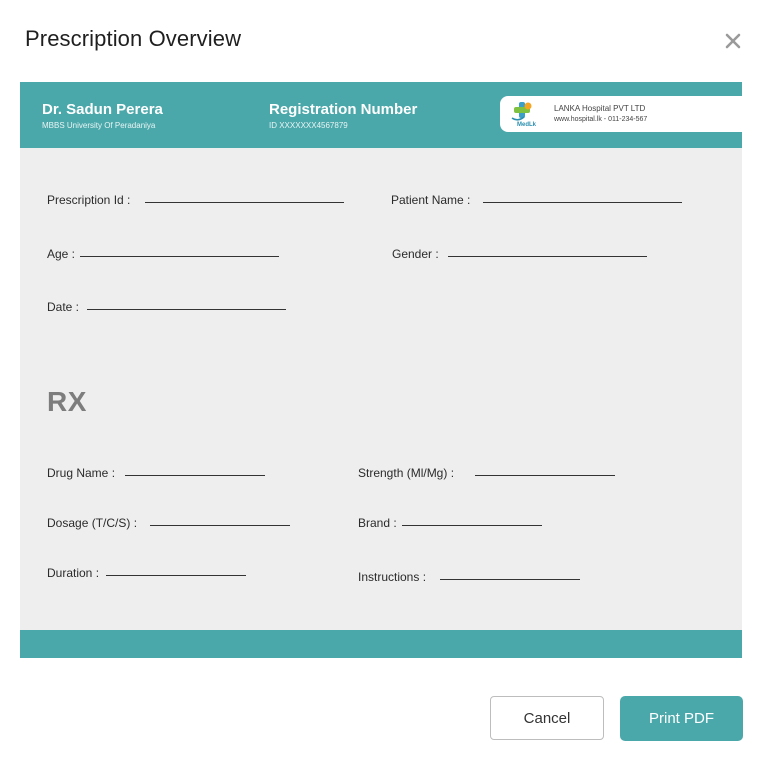 The width and height of the screenshot is (757, 759). I want to click on drug-name-field: Drug Name :, so click(81, 473).